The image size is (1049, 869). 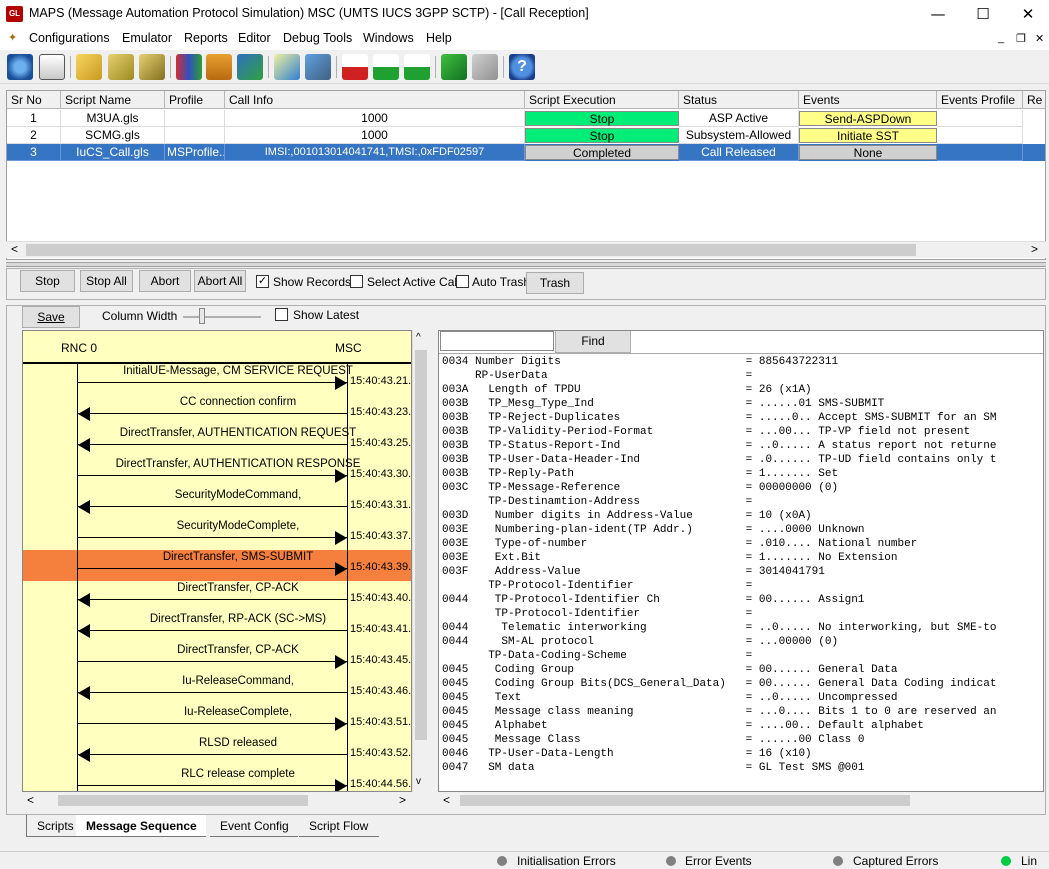 What do you see at coordinates (121, 67) in the screenshot?
I see `gears-icon` at bounding box center [121, 67].